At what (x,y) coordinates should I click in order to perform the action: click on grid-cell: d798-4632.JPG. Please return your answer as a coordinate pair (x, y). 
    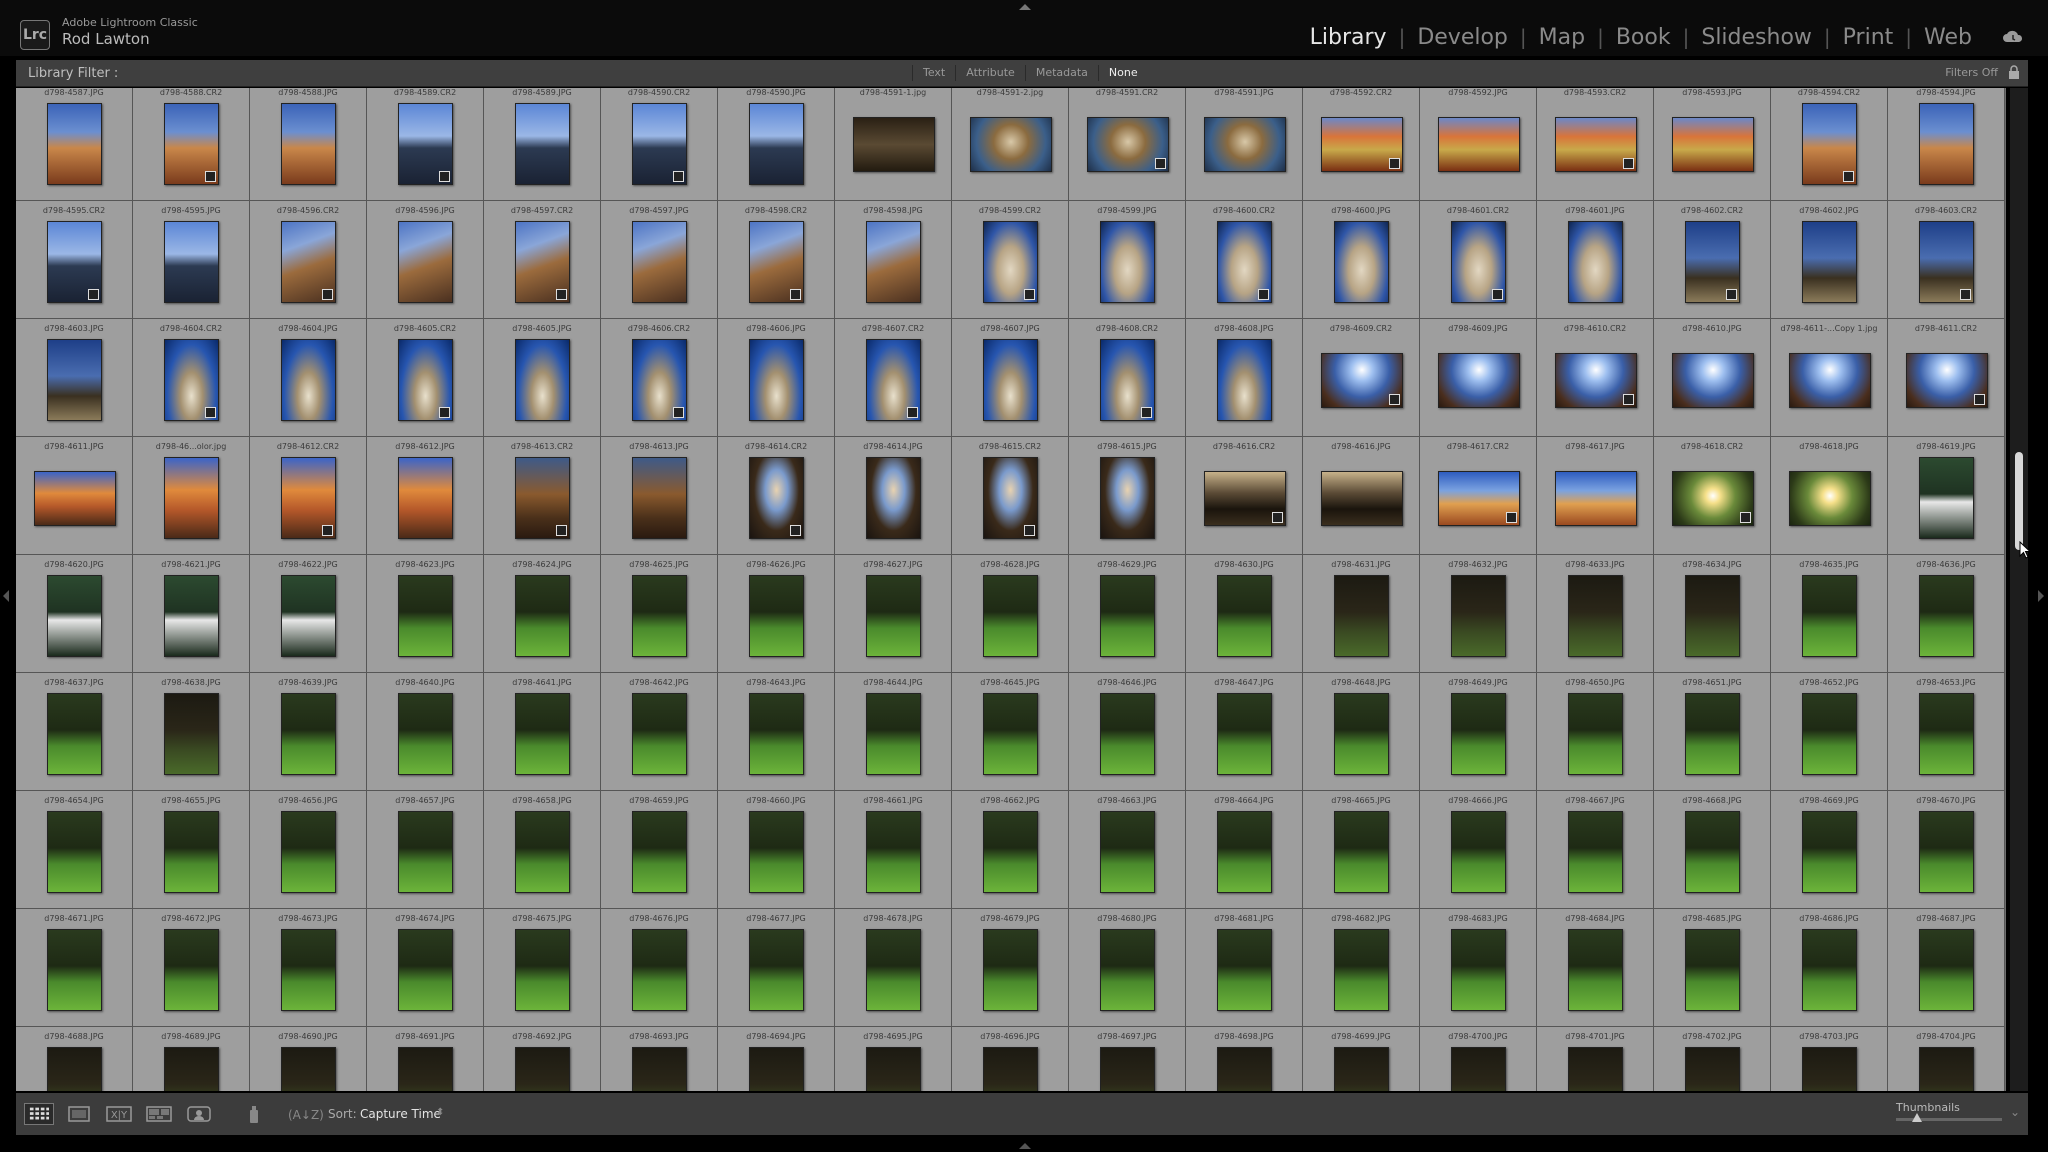
    Looking at the image, I should click on (1478, 614).